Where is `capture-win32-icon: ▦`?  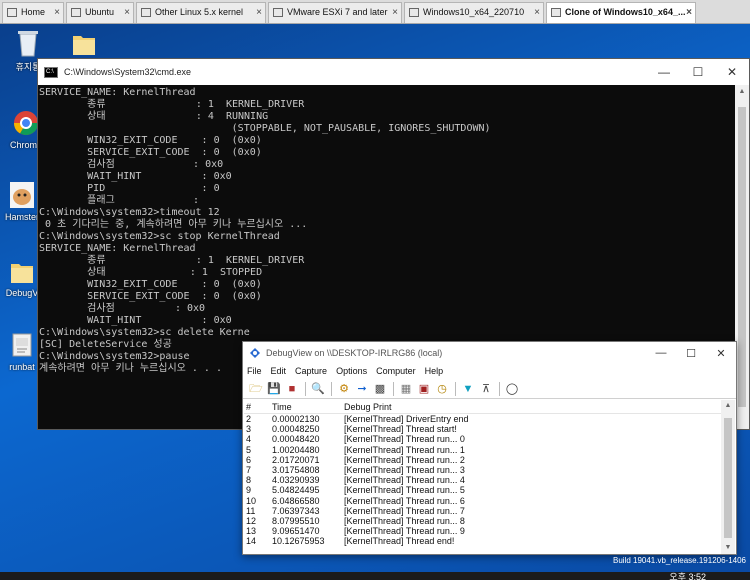 capture-win32-icon: ▦ is located at coordinates (406, 389).